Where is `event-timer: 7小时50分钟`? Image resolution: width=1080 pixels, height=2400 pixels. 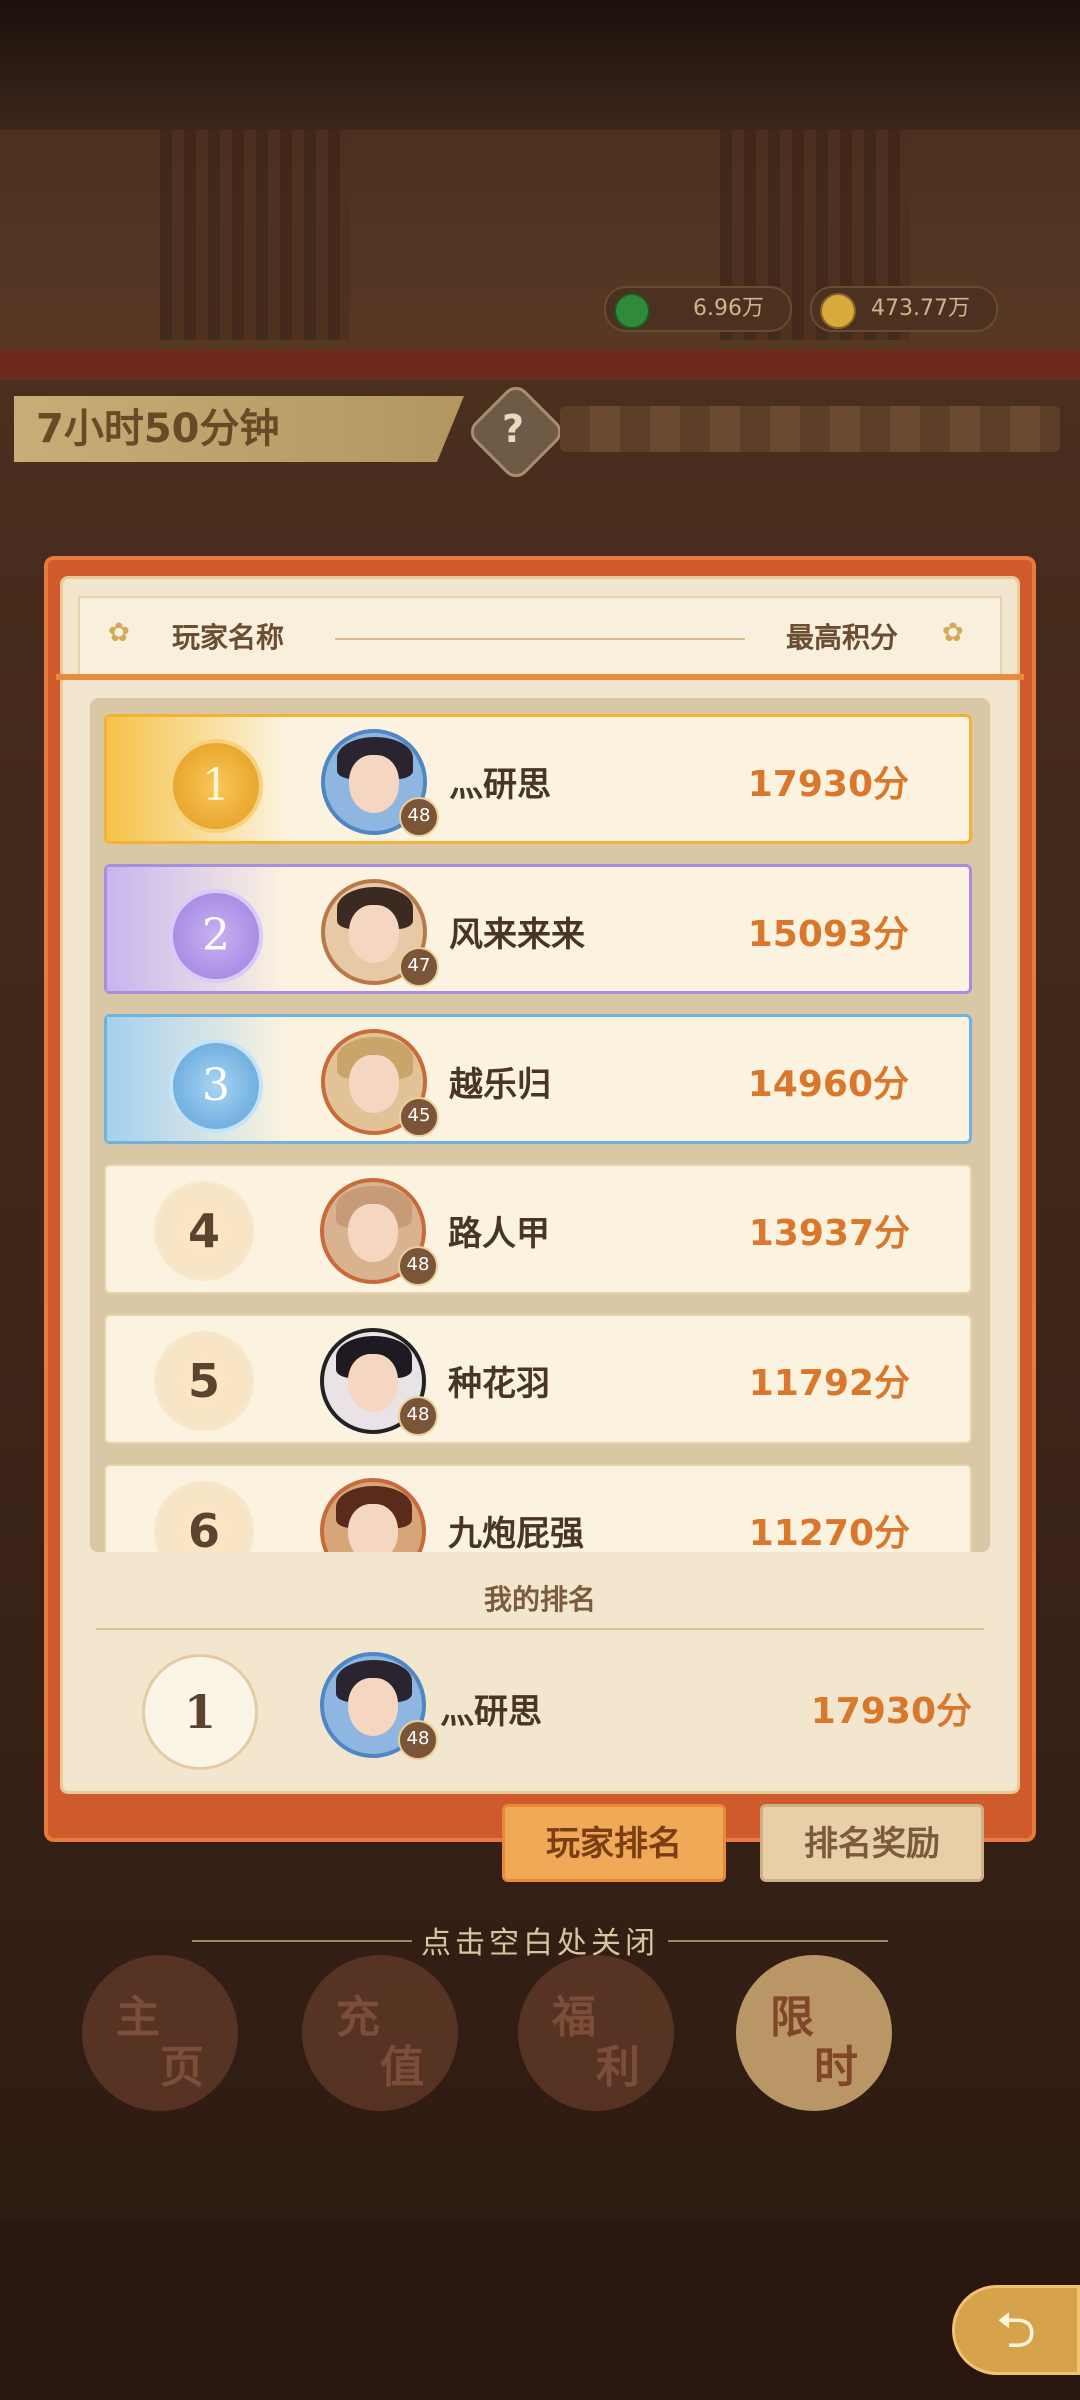
event-timer: 7小时50分钟 is located at coordinates (239, 429).